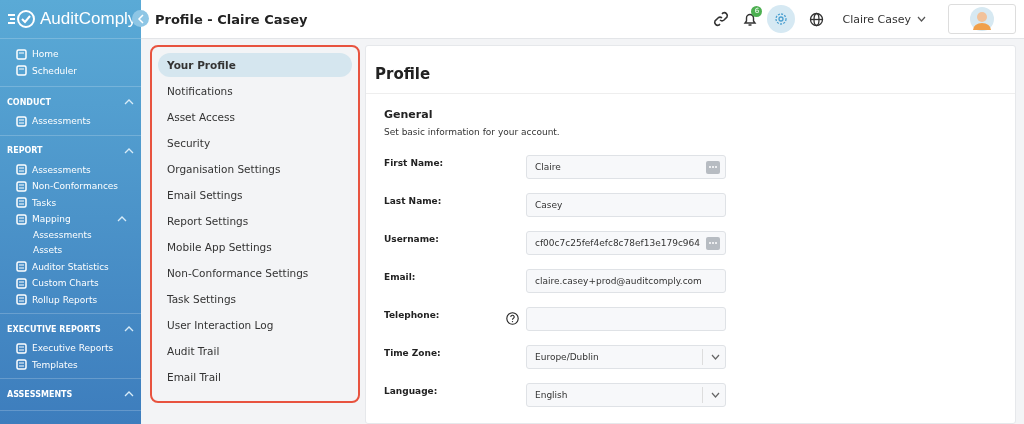 This screenshot has height=424, width=1024. What do you see at coordinates (255, 91) in the screenshot?
I see `settings-menu-item: Notifications` at bounding box center [255, 91].